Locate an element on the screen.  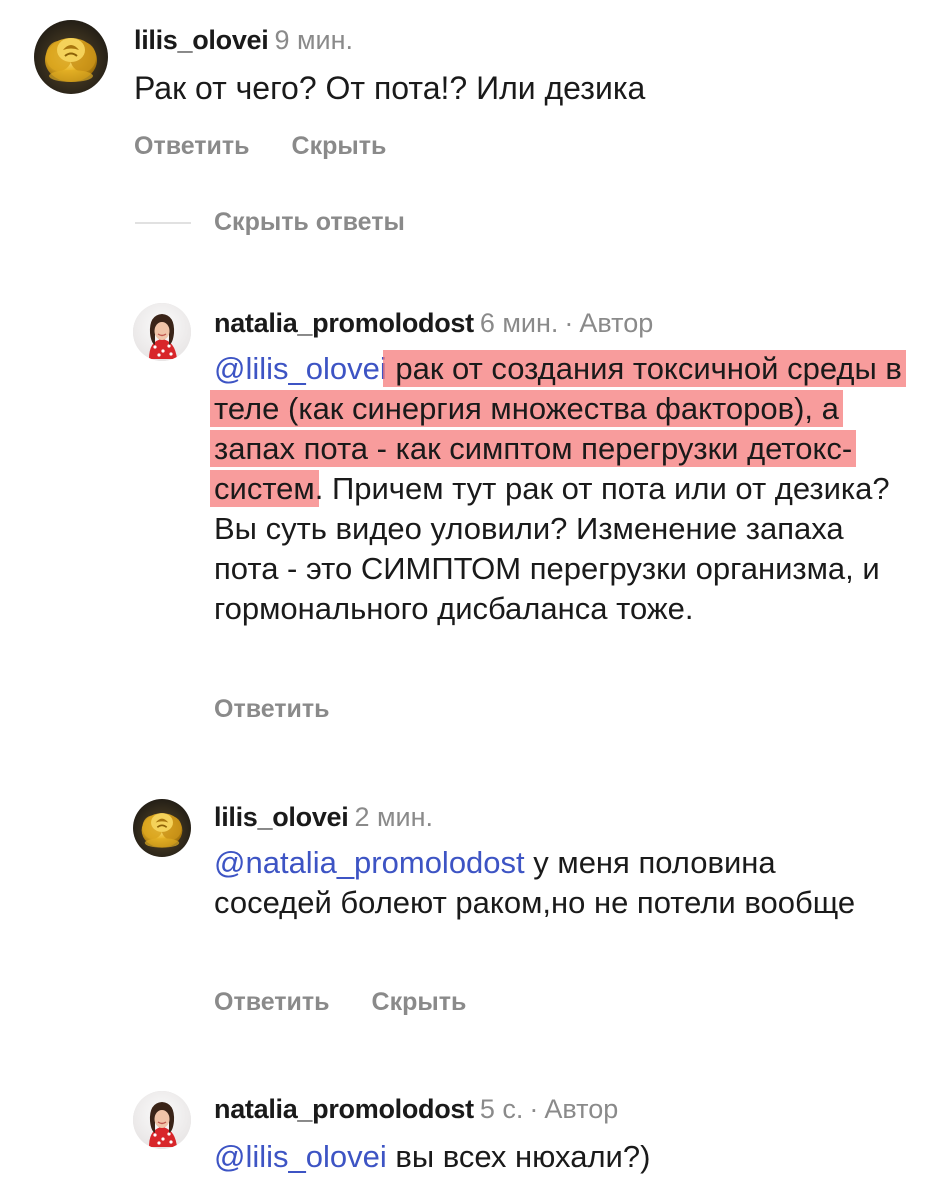
comment-actions: Ответить is located at coordinates (293, 709).